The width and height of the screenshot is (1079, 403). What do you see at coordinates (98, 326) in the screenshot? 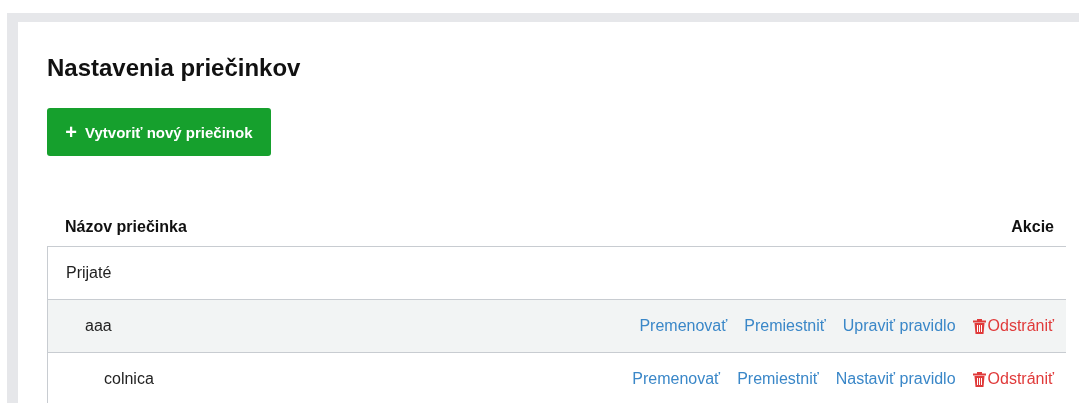
I see `folder-name: aaa` at bounding box center [98, 326].